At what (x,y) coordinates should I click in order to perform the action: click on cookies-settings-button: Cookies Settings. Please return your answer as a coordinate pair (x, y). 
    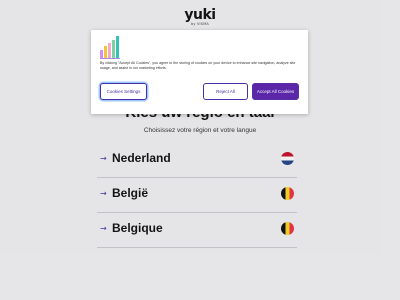
    Looking at the image, I should click on (123, 91).